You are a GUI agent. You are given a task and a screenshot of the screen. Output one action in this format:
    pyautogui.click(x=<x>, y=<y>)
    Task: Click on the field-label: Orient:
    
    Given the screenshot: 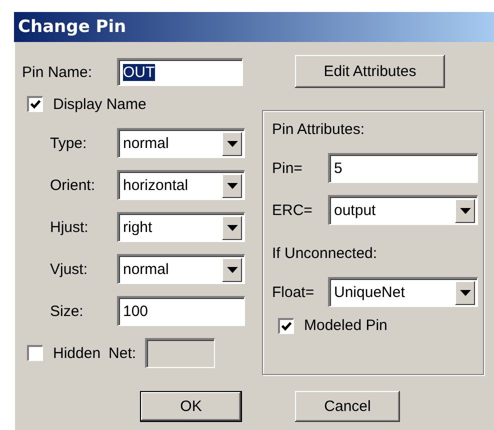 What is the action you would take?
    pyautogui.click(x=73, y=185)
    